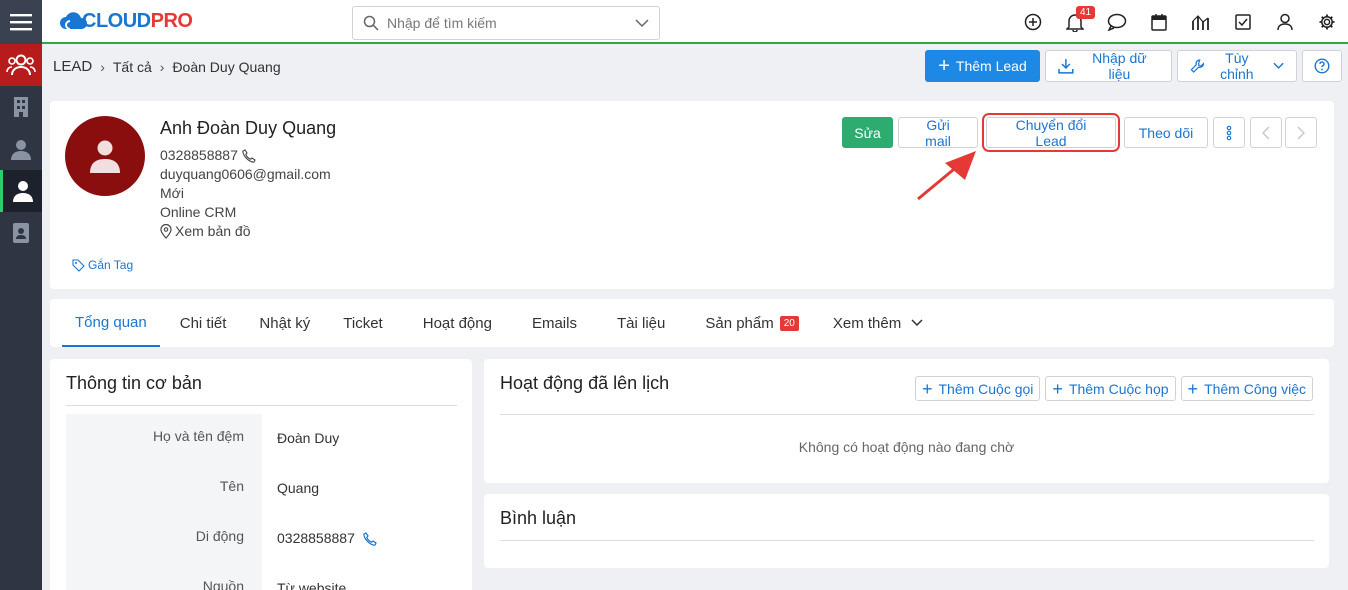 The image size is (1348, 590). I want to click on avatar, so click(105, 156).